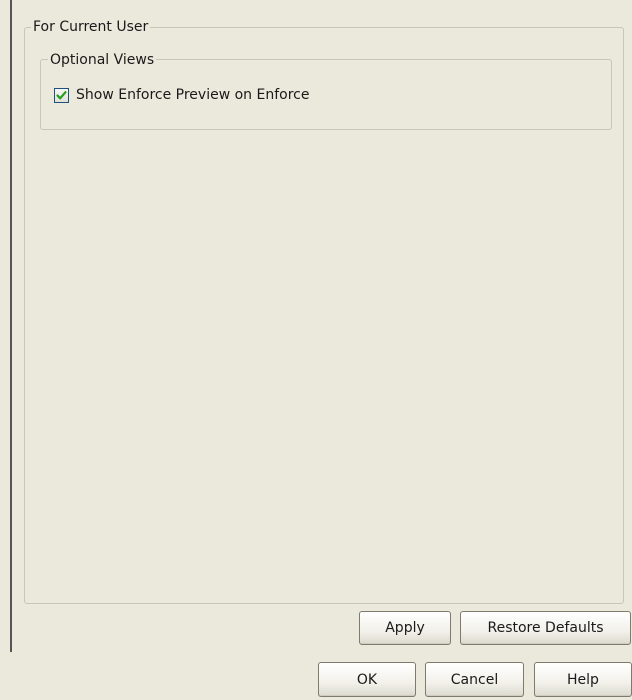 The height and width of the screenshot is (700, 632). Describe the element at coordinates (474, 679) in the screenshot. I see `cancel-button: Cancel` at that location.